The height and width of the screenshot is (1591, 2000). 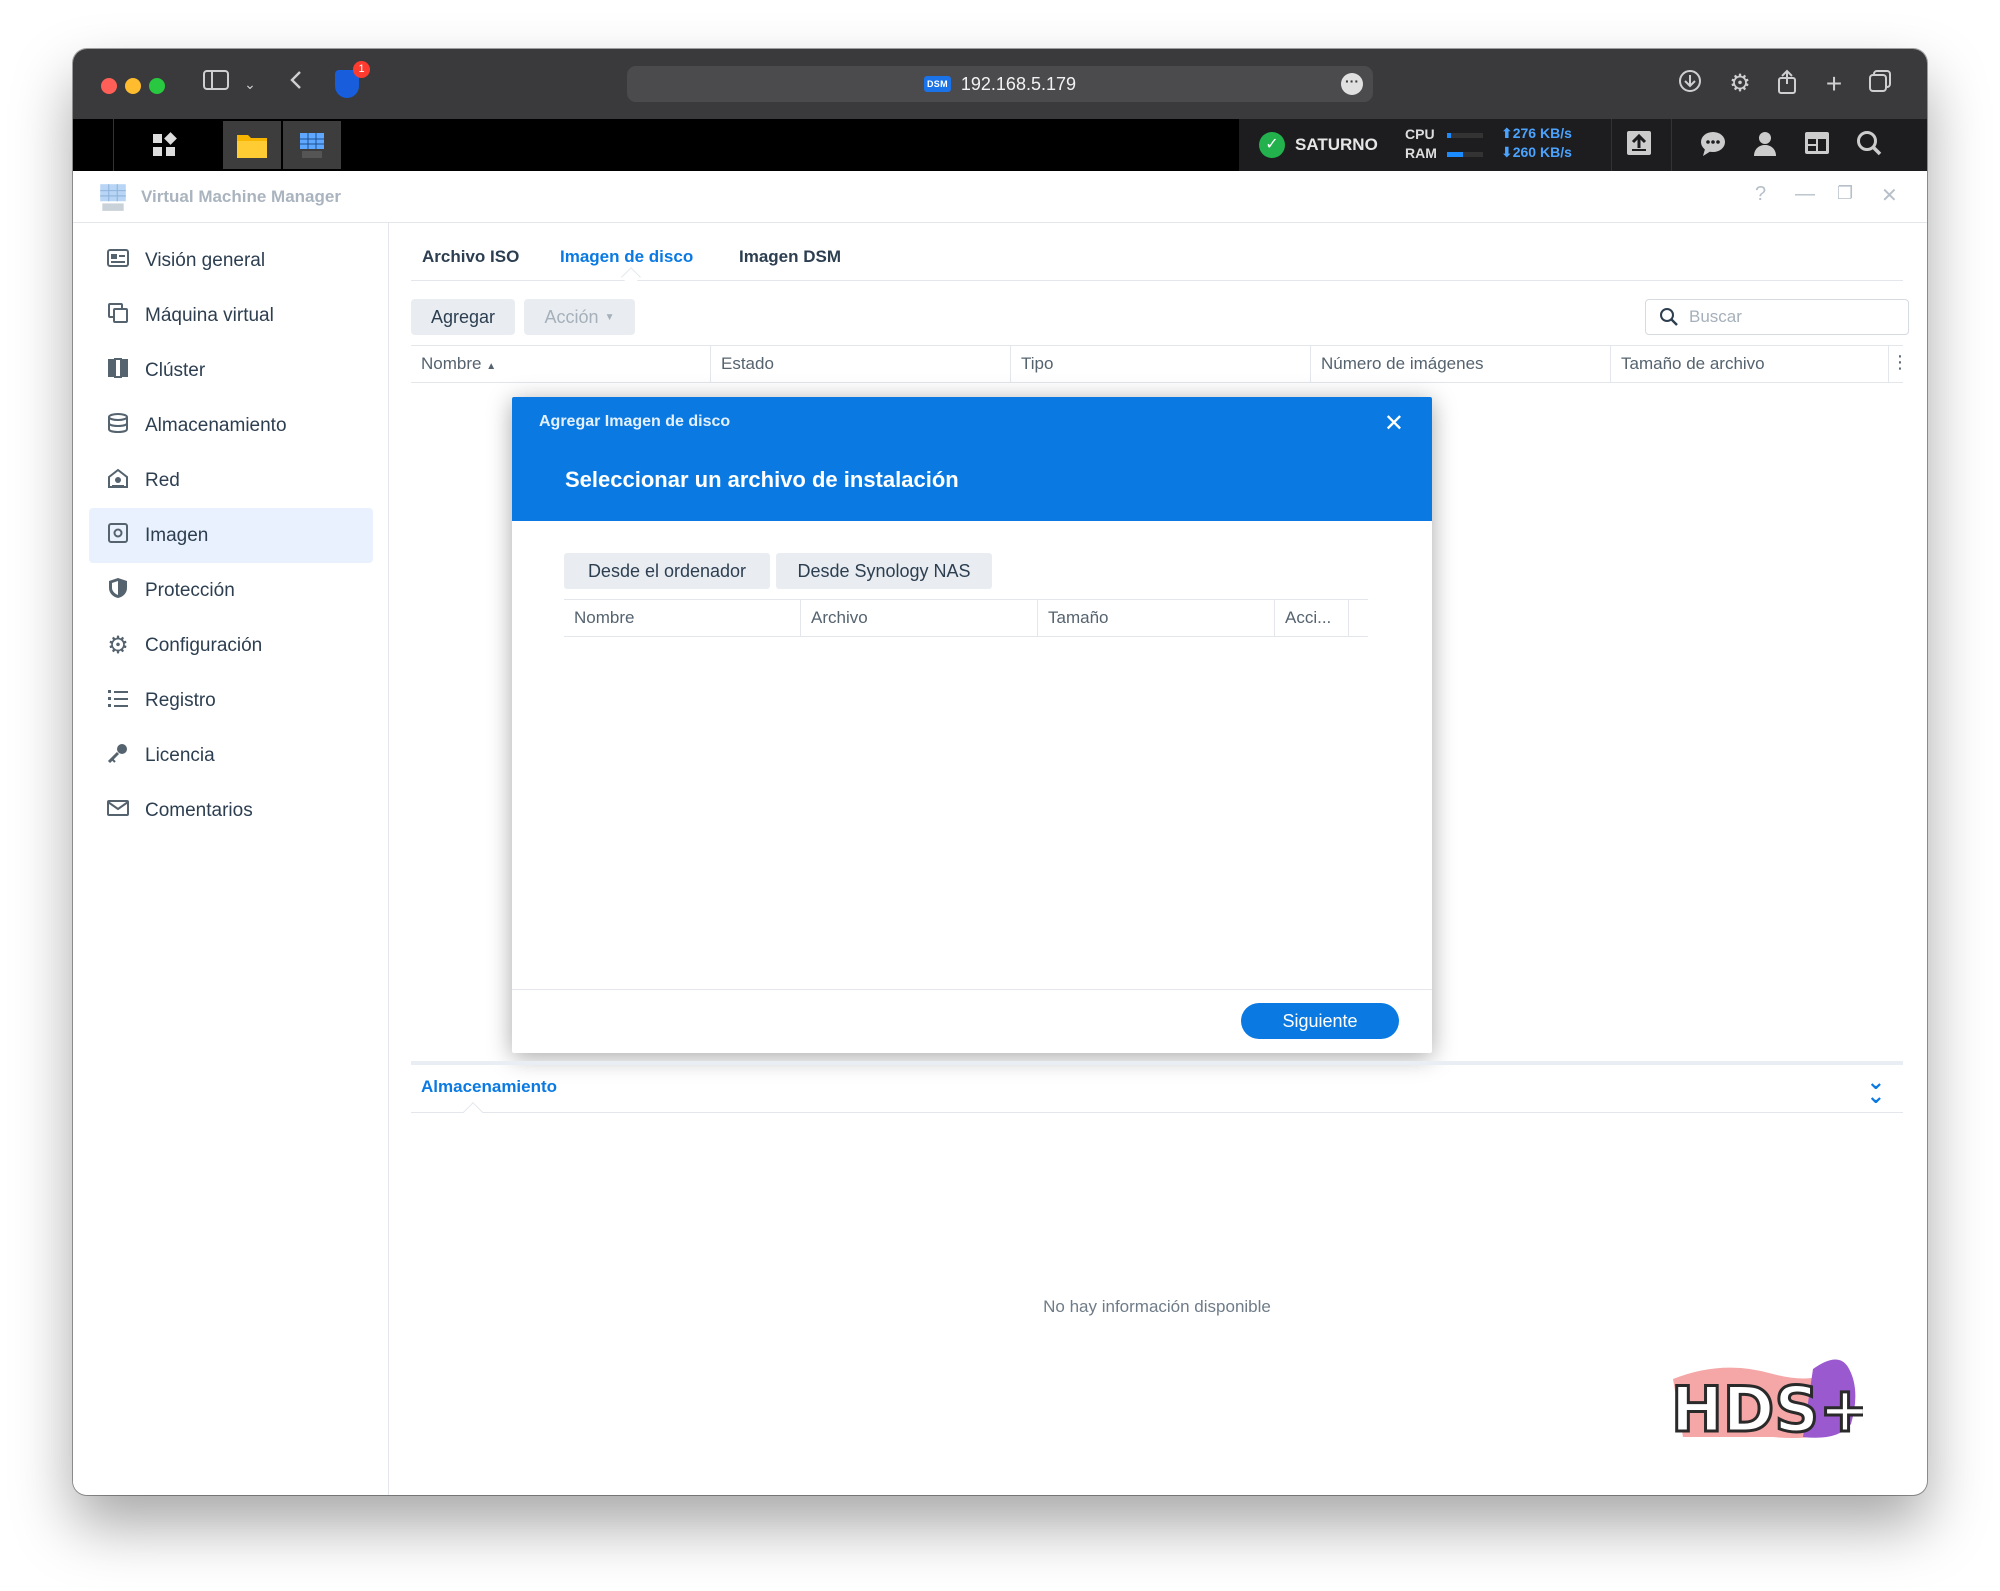 I want to click on upload-rate: ⬆276 KB/s, so click(x=1536, y=133).